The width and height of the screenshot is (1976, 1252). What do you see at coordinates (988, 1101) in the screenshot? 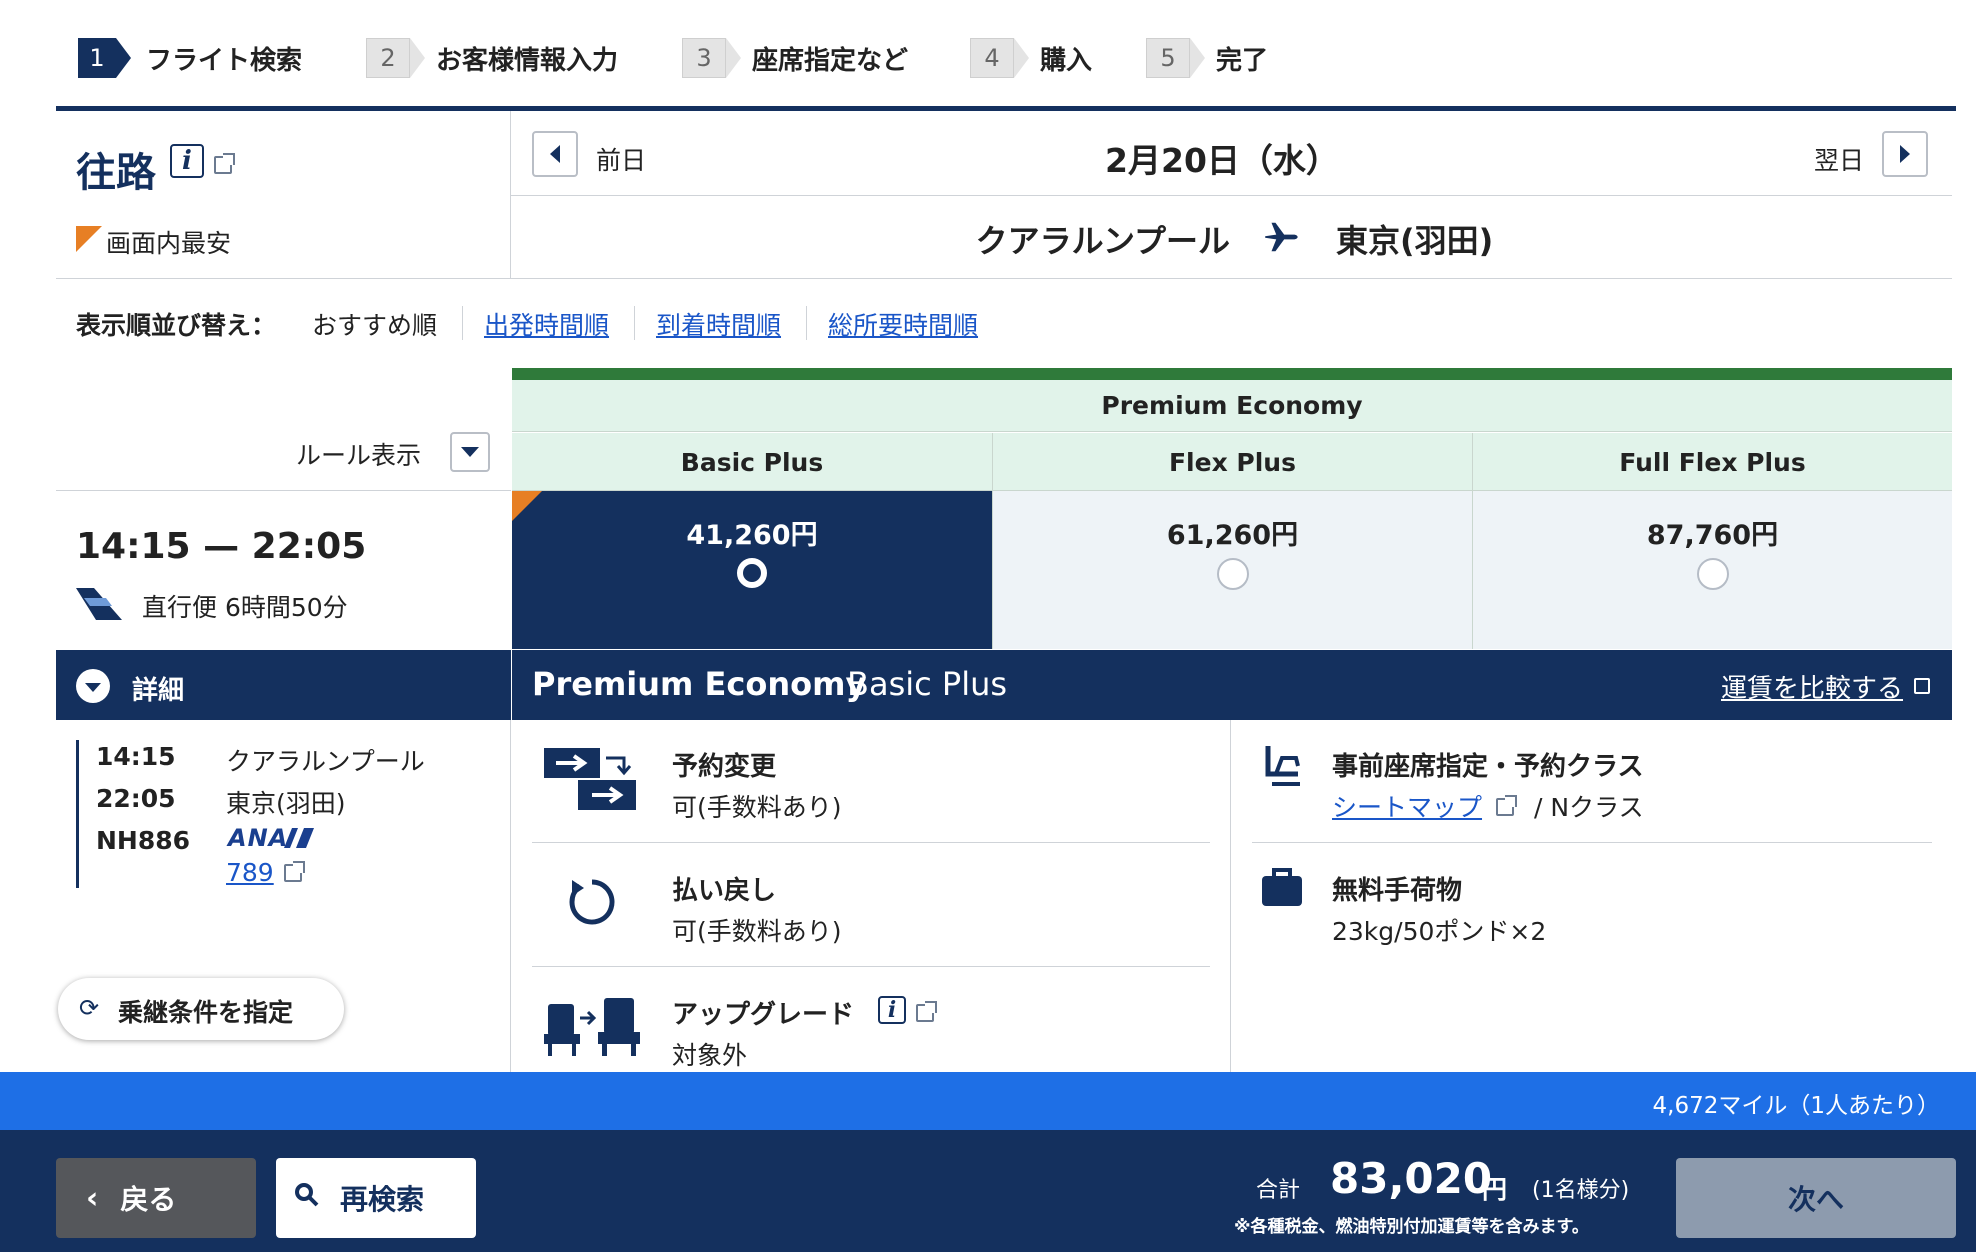
I see `miles-band: 4,672マイル（1人あたり）` at bounding box center [988, 1101].